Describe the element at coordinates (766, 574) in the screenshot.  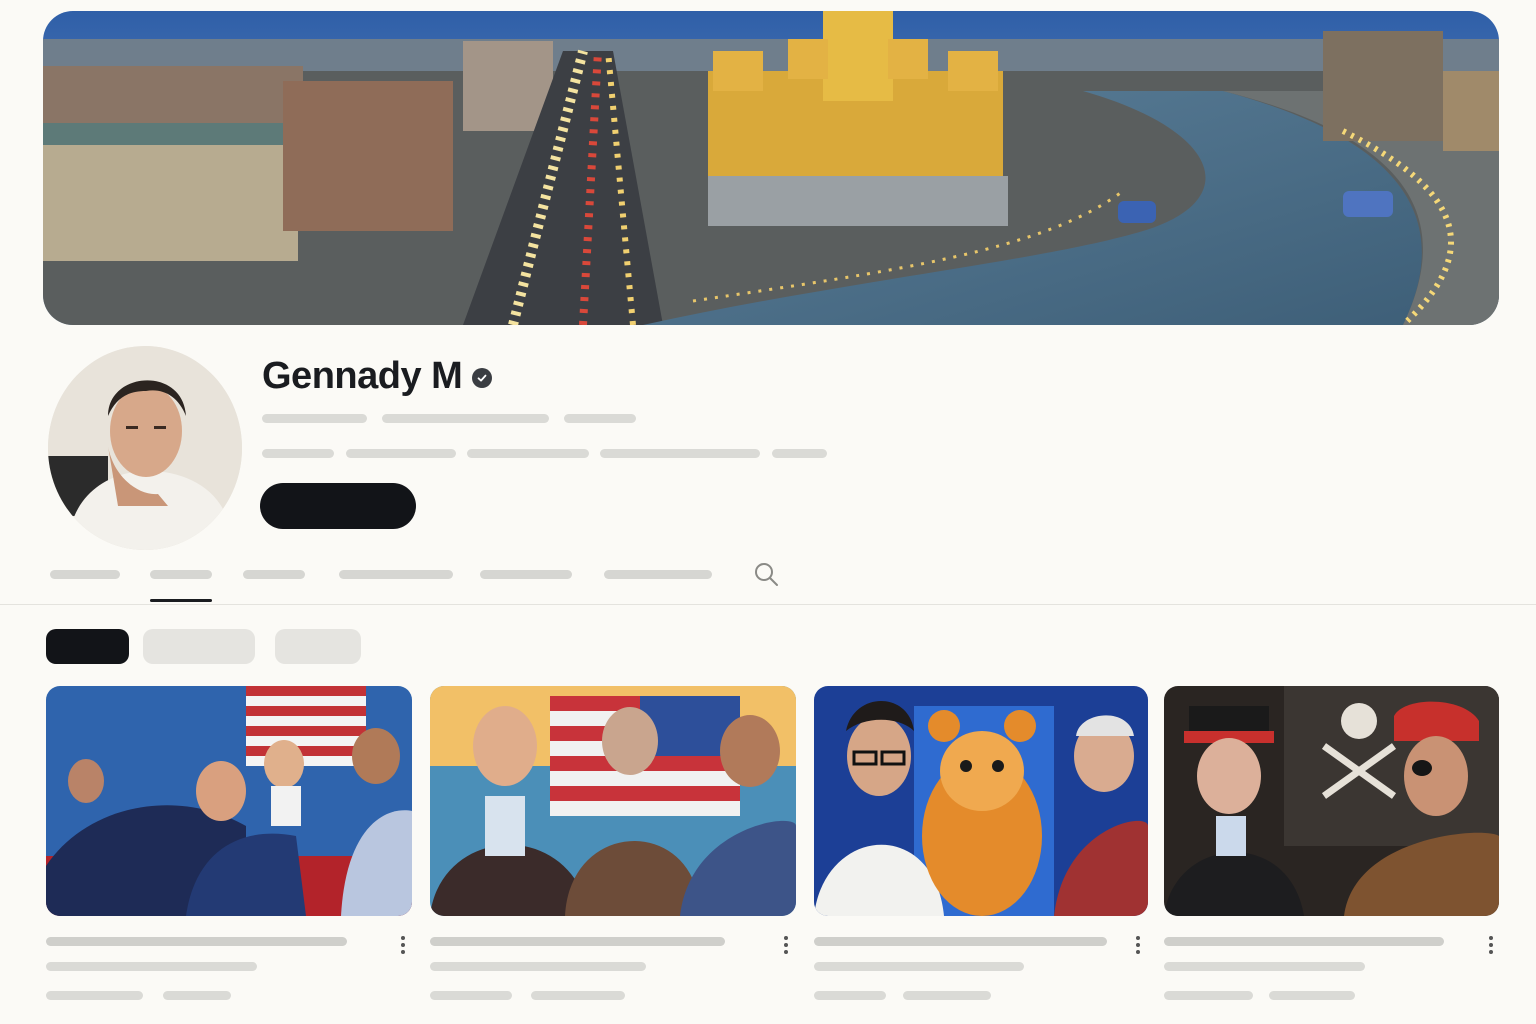
I see `search-icon` at that location.